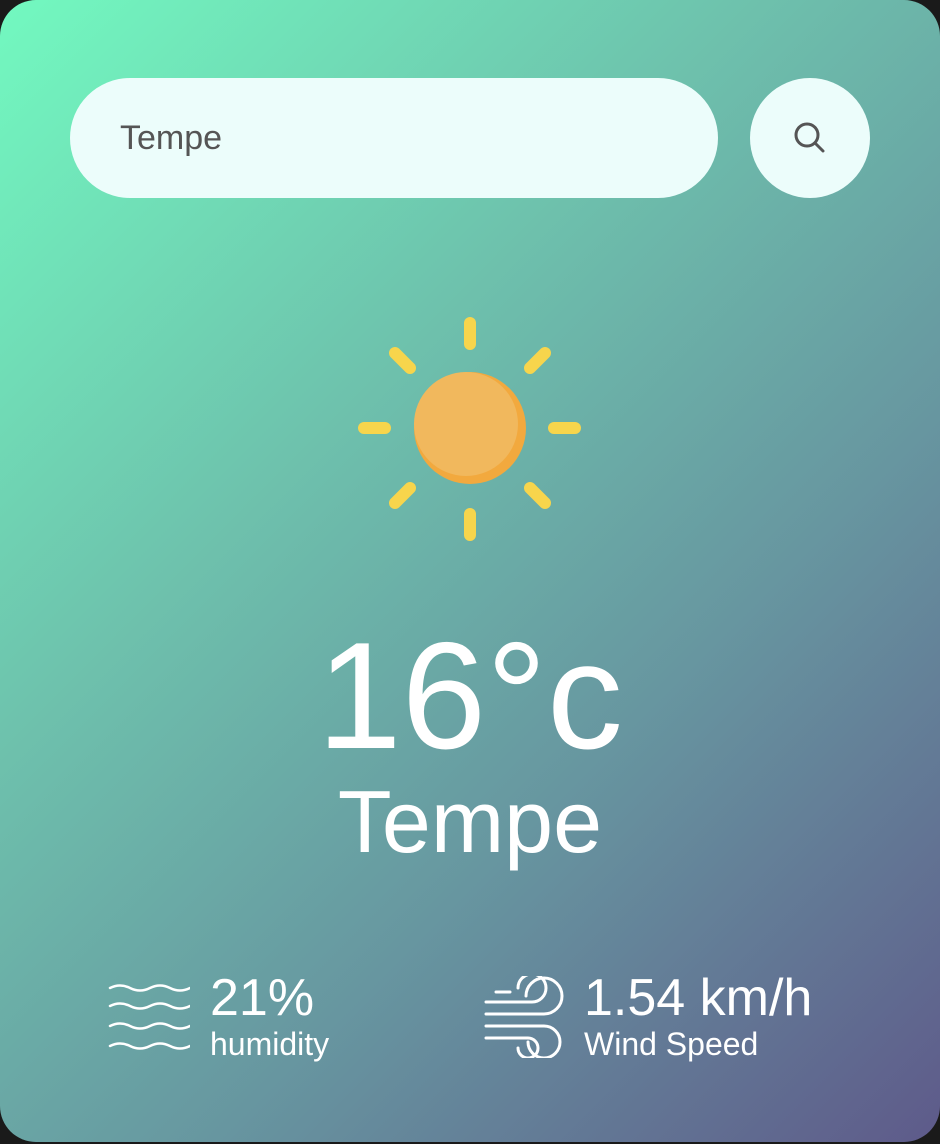 This screenshot has width=940, height=1144. I want to click on search-icon, so click(809, 137).